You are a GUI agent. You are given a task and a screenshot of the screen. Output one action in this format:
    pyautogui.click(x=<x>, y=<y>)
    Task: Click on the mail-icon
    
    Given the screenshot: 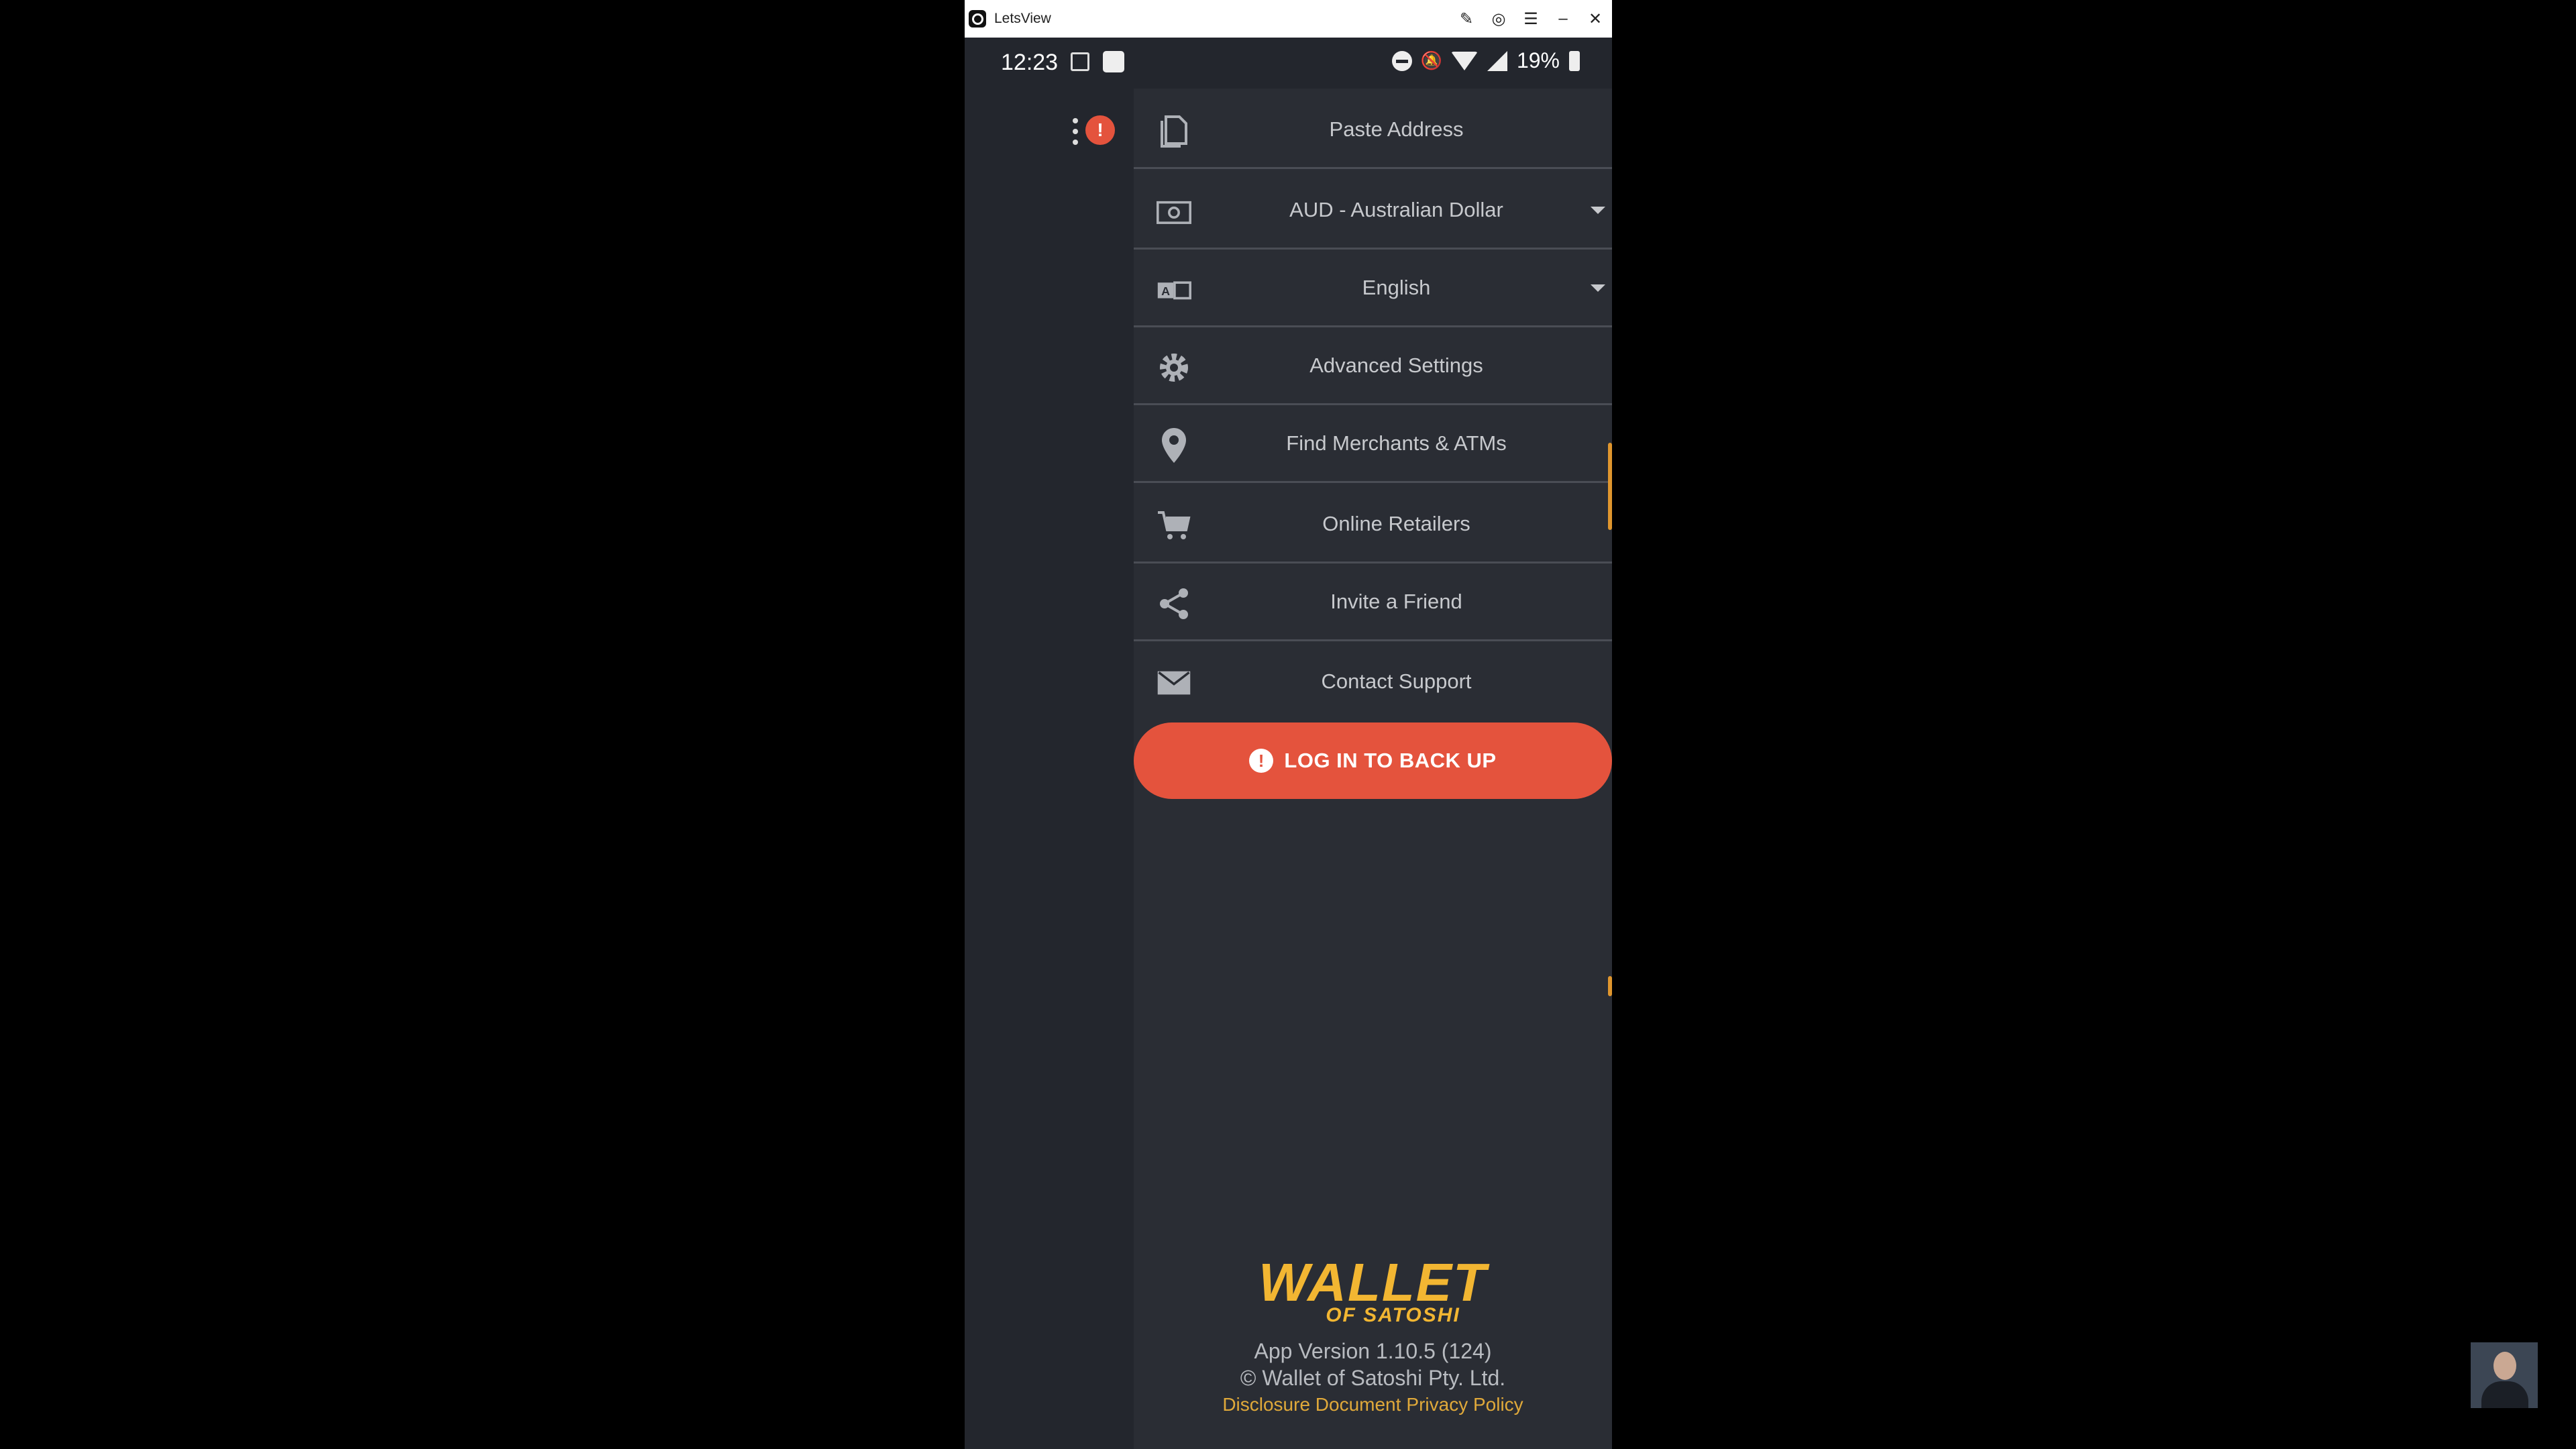 What is the action you would take?
    pyautogui.click(x=1174, y=682)
    